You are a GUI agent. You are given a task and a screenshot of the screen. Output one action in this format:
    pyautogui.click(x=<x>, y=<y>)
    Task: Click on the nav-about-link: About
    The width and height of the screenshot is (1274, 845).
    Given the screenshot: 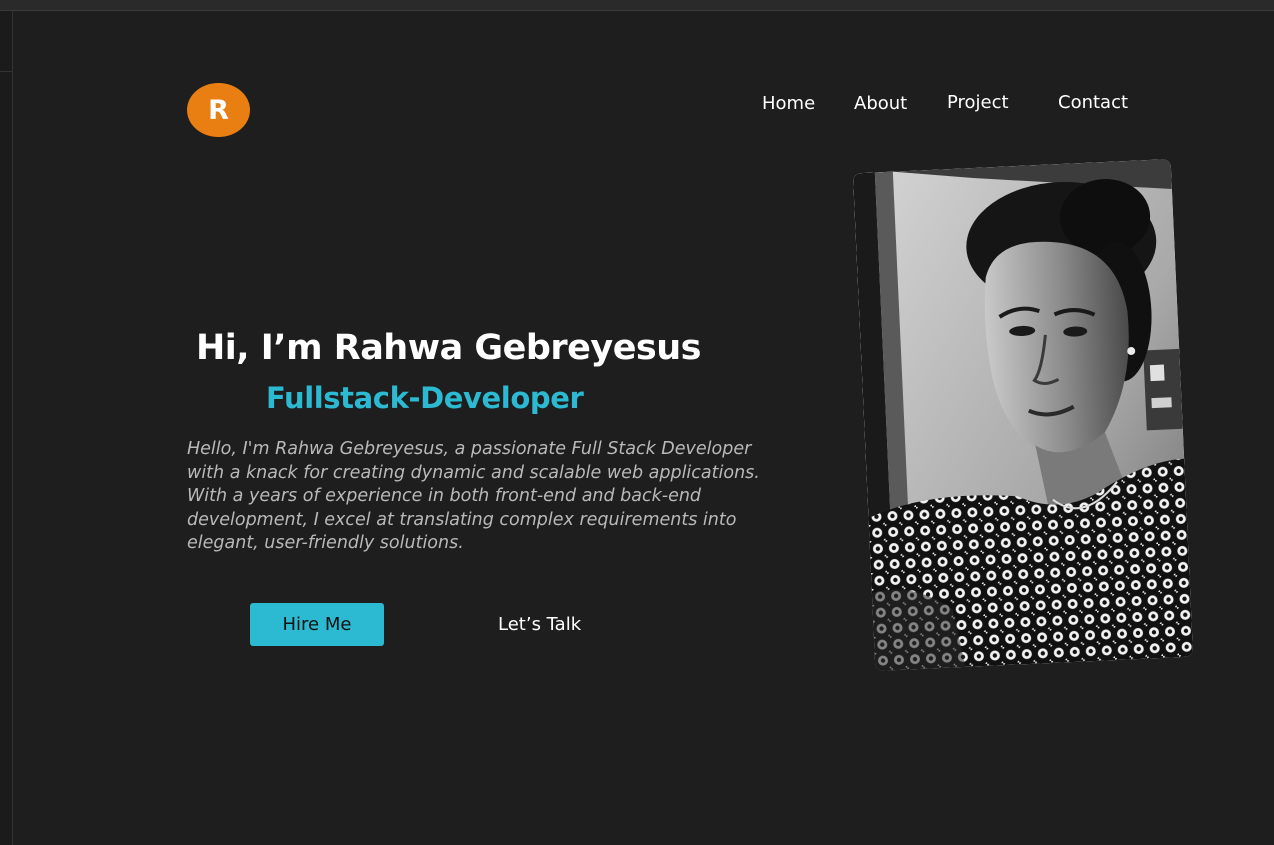 What is the action you would take?
    pyautogui.click(x=880, y=103)
    